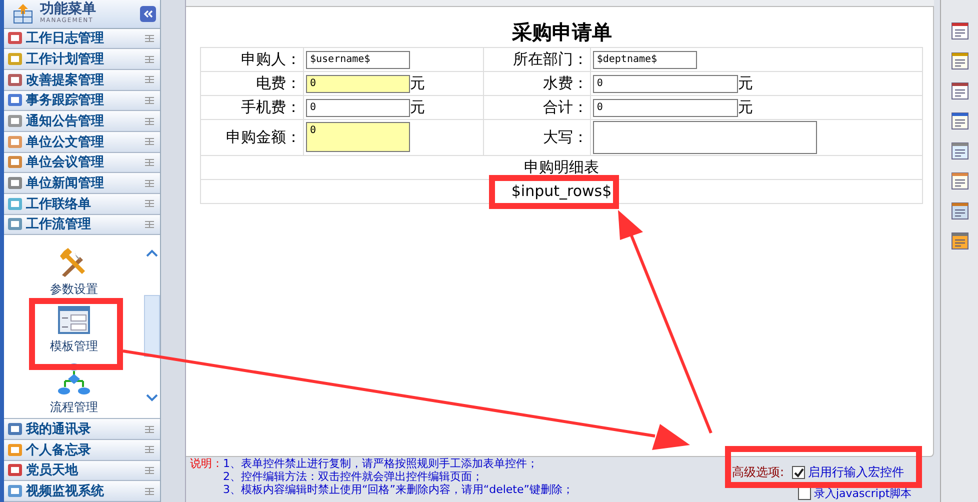 This screenshot has height=502, width=978. Describe the element at coordinates (82, 121) in the screenshot. I see `menu-item: 通知公告管理` at that location.